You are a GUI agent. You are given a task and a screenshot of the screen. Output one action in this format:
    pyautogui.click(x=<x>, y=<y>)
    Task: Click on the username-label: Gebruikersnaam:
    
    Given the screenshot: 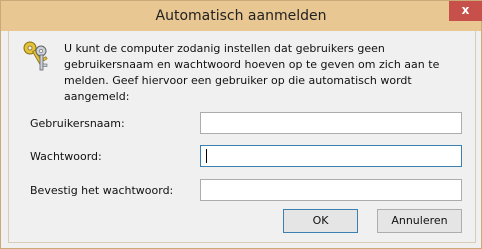 What is the action you would take?
    pyautogui.click(x=77, y=123)
    